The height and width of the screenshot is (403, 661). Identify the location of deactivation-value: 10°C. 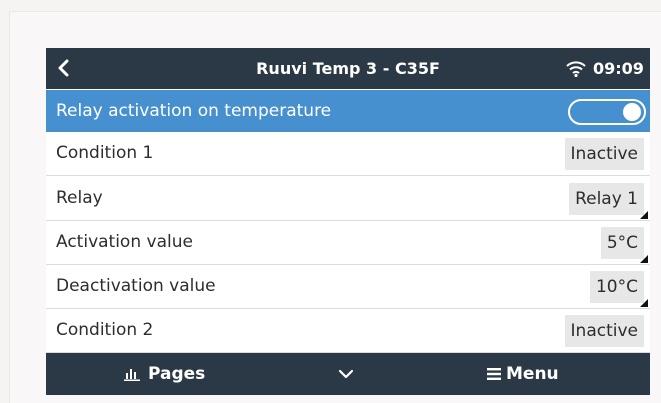
(618, 289).